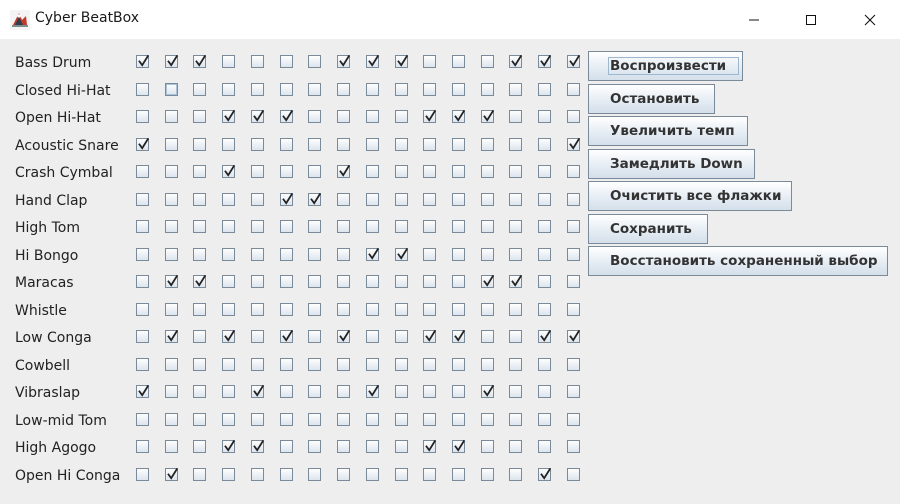 The width and height of the screenshot is (900, 504). Describe the element at coordinates (811, 19) in the screenshot. I see `maximize-button` at that location.